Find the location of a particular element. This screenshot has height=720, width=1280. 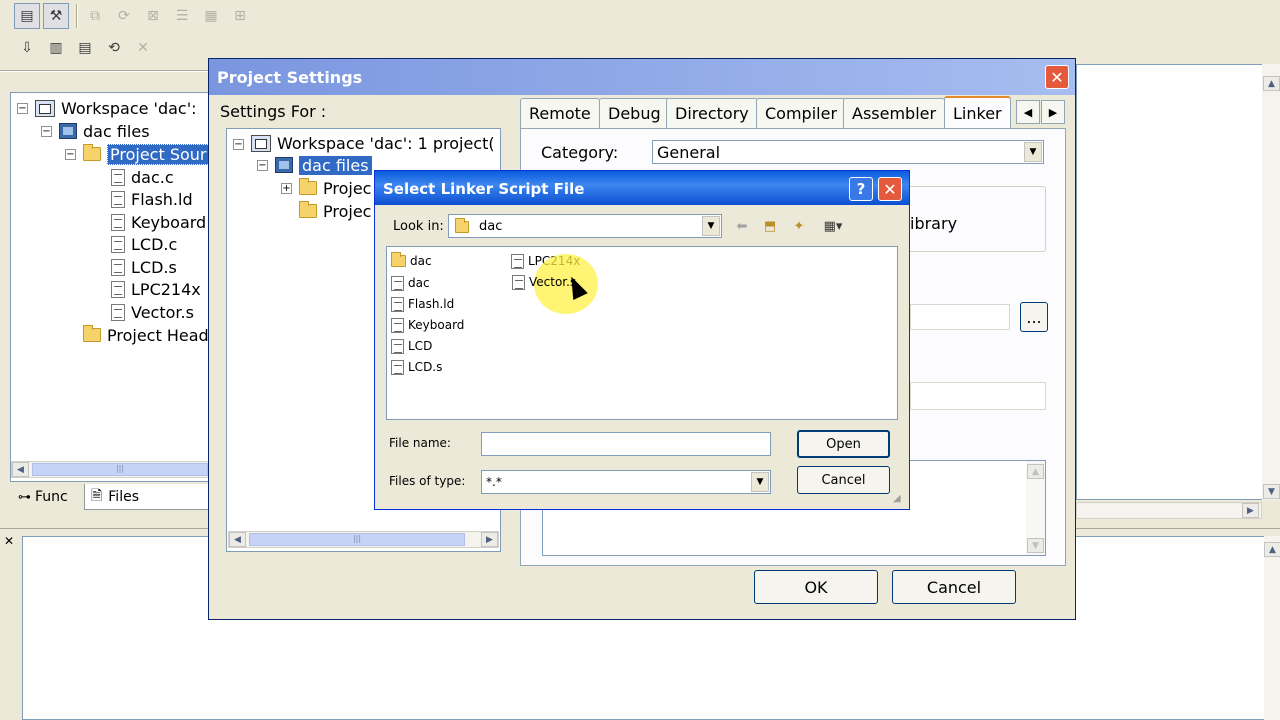

output-close-icon: ✕ is located at coordinates (9, 541).